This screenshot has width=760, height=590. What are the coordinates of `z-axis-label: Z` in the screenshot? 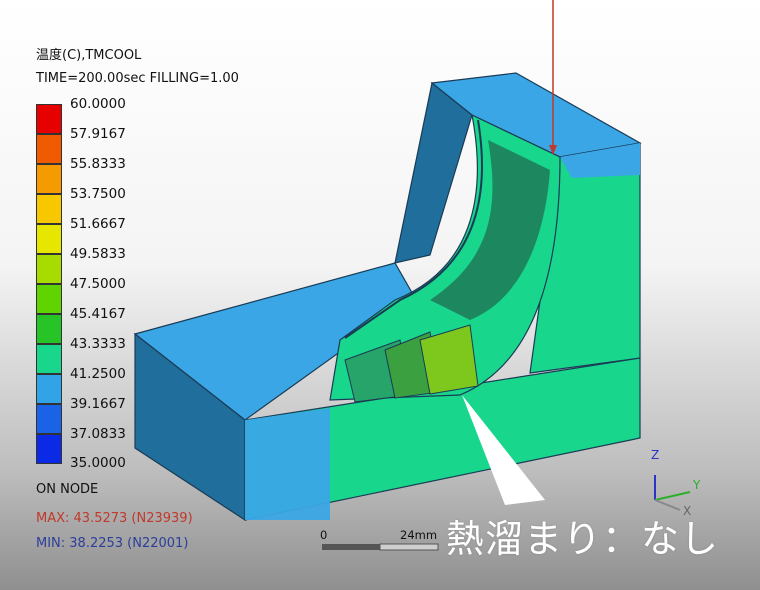 It's located at (655, 455).